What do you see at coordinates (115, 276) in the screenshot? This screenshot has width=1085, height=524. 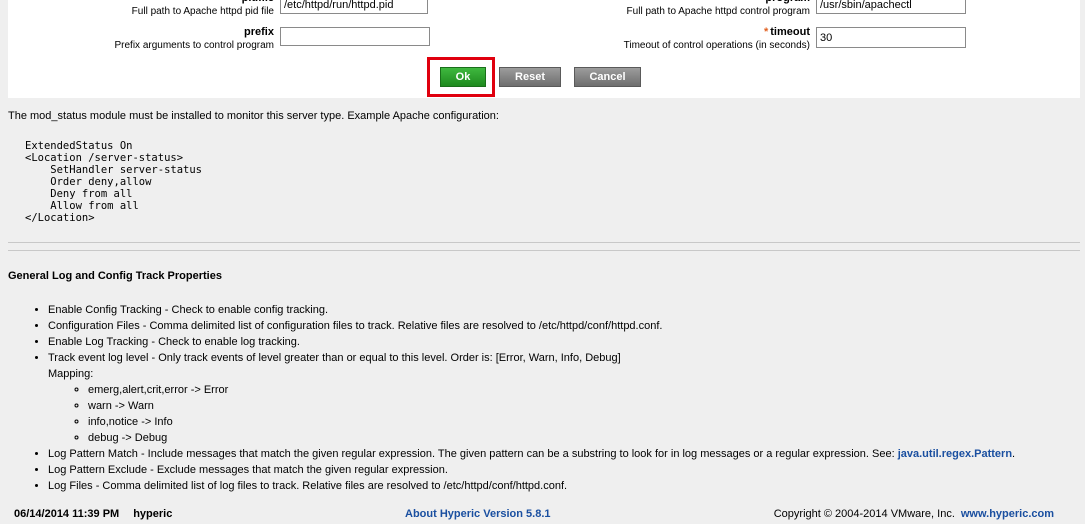 I see `section-title: General Log and Config Track Properties` at bounding box center [115, 276].